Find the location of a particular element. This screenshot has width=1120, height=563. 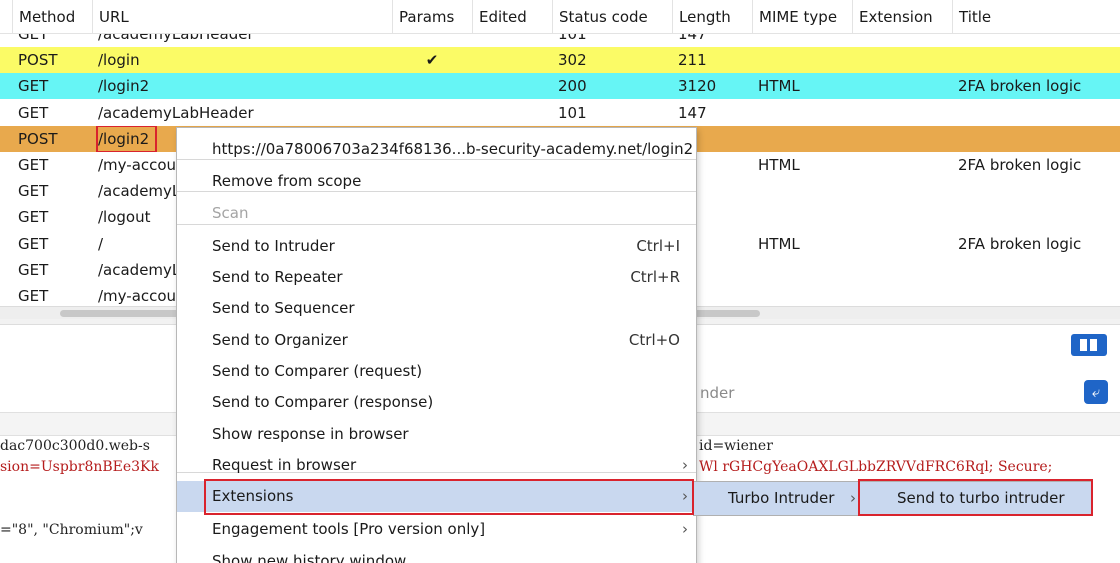

tab-label-fragment: nder is located at coordinates (717, 393).